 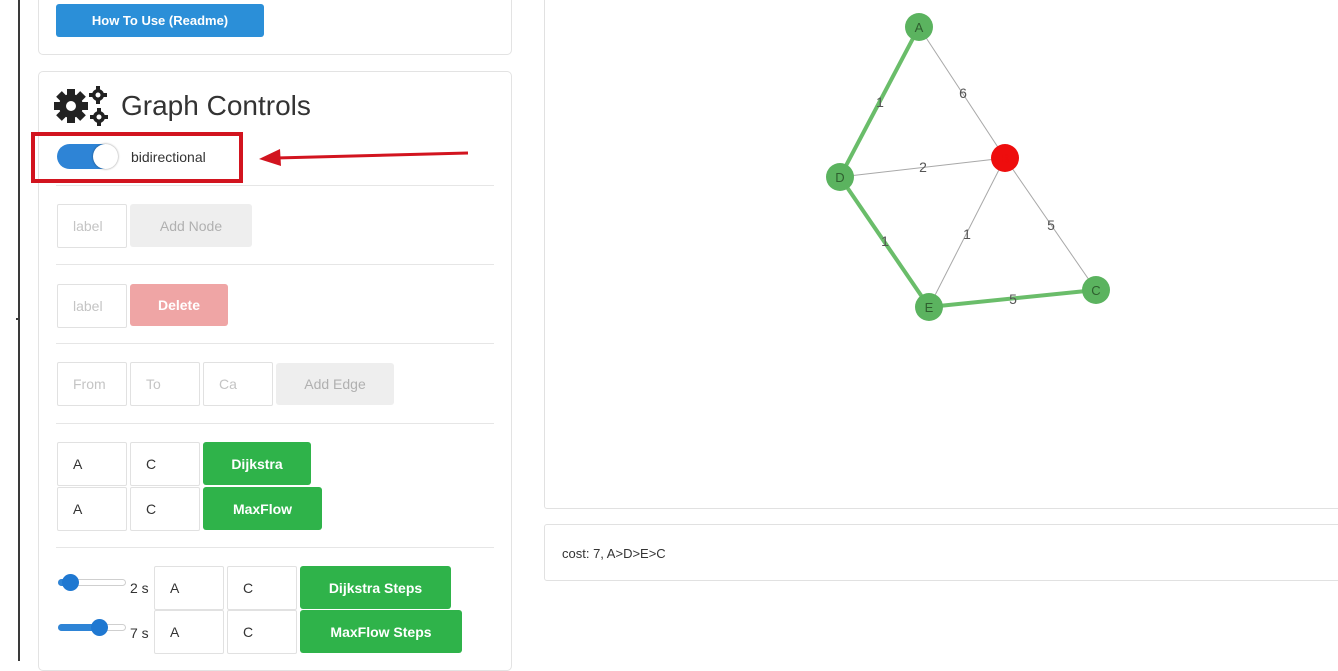 What do you see at coordinates (923, 167) in the screenshot?
I see `edge-weight-label: 2` at bounding box center [923, 167].